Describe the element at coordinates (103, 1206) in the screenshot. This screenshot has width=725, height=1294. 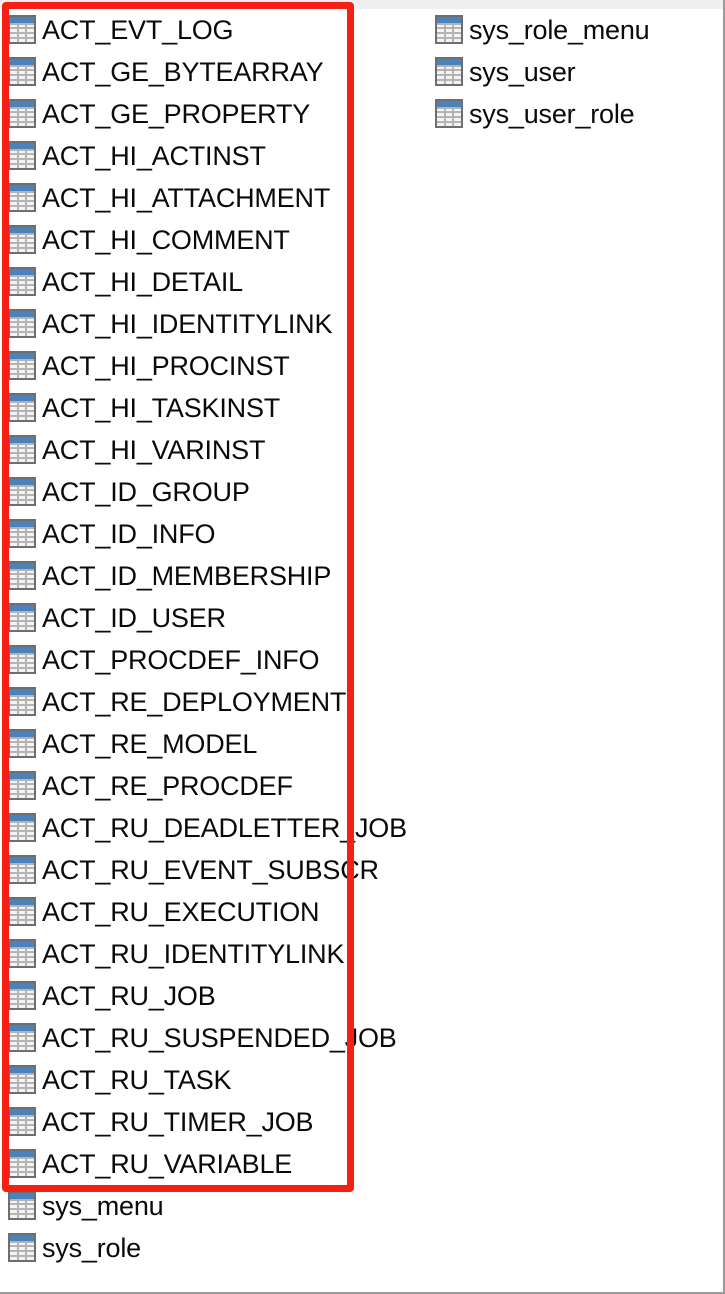
I see `table-name-label: sys_menu` at that location.